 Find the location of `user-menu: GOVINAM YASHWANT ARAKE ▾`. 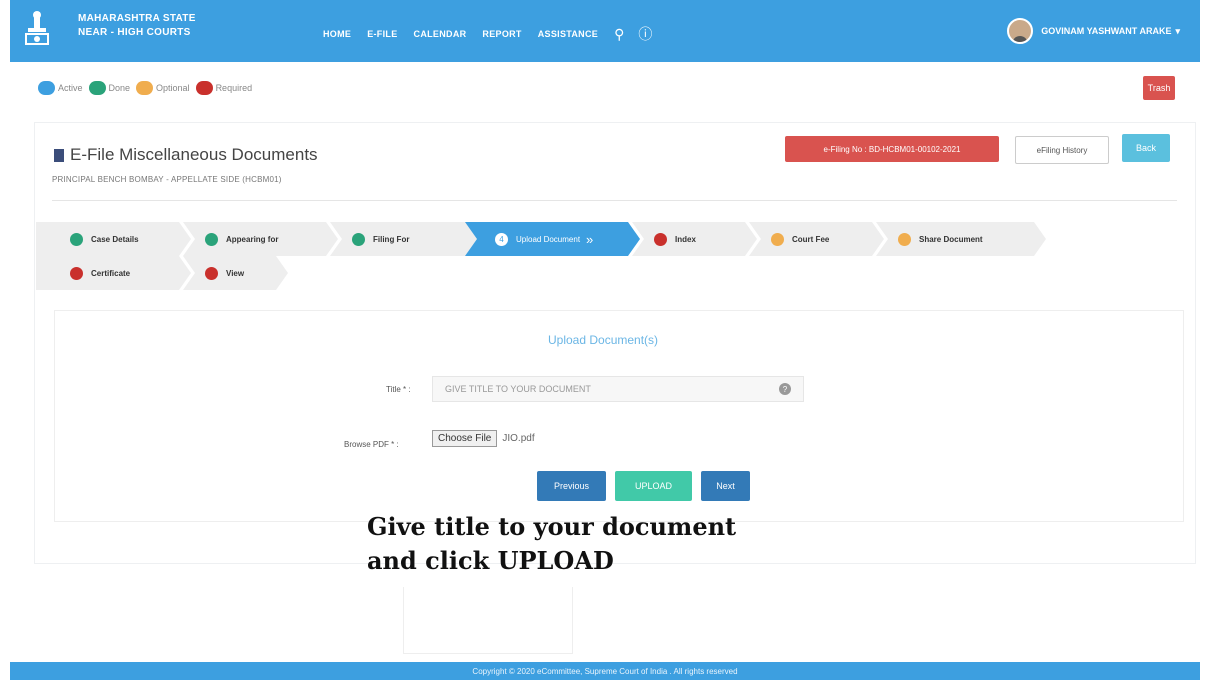

user-menu: GOVINAM YASHWANT ARAKE ▾ is located at coordinates (1093, 31).